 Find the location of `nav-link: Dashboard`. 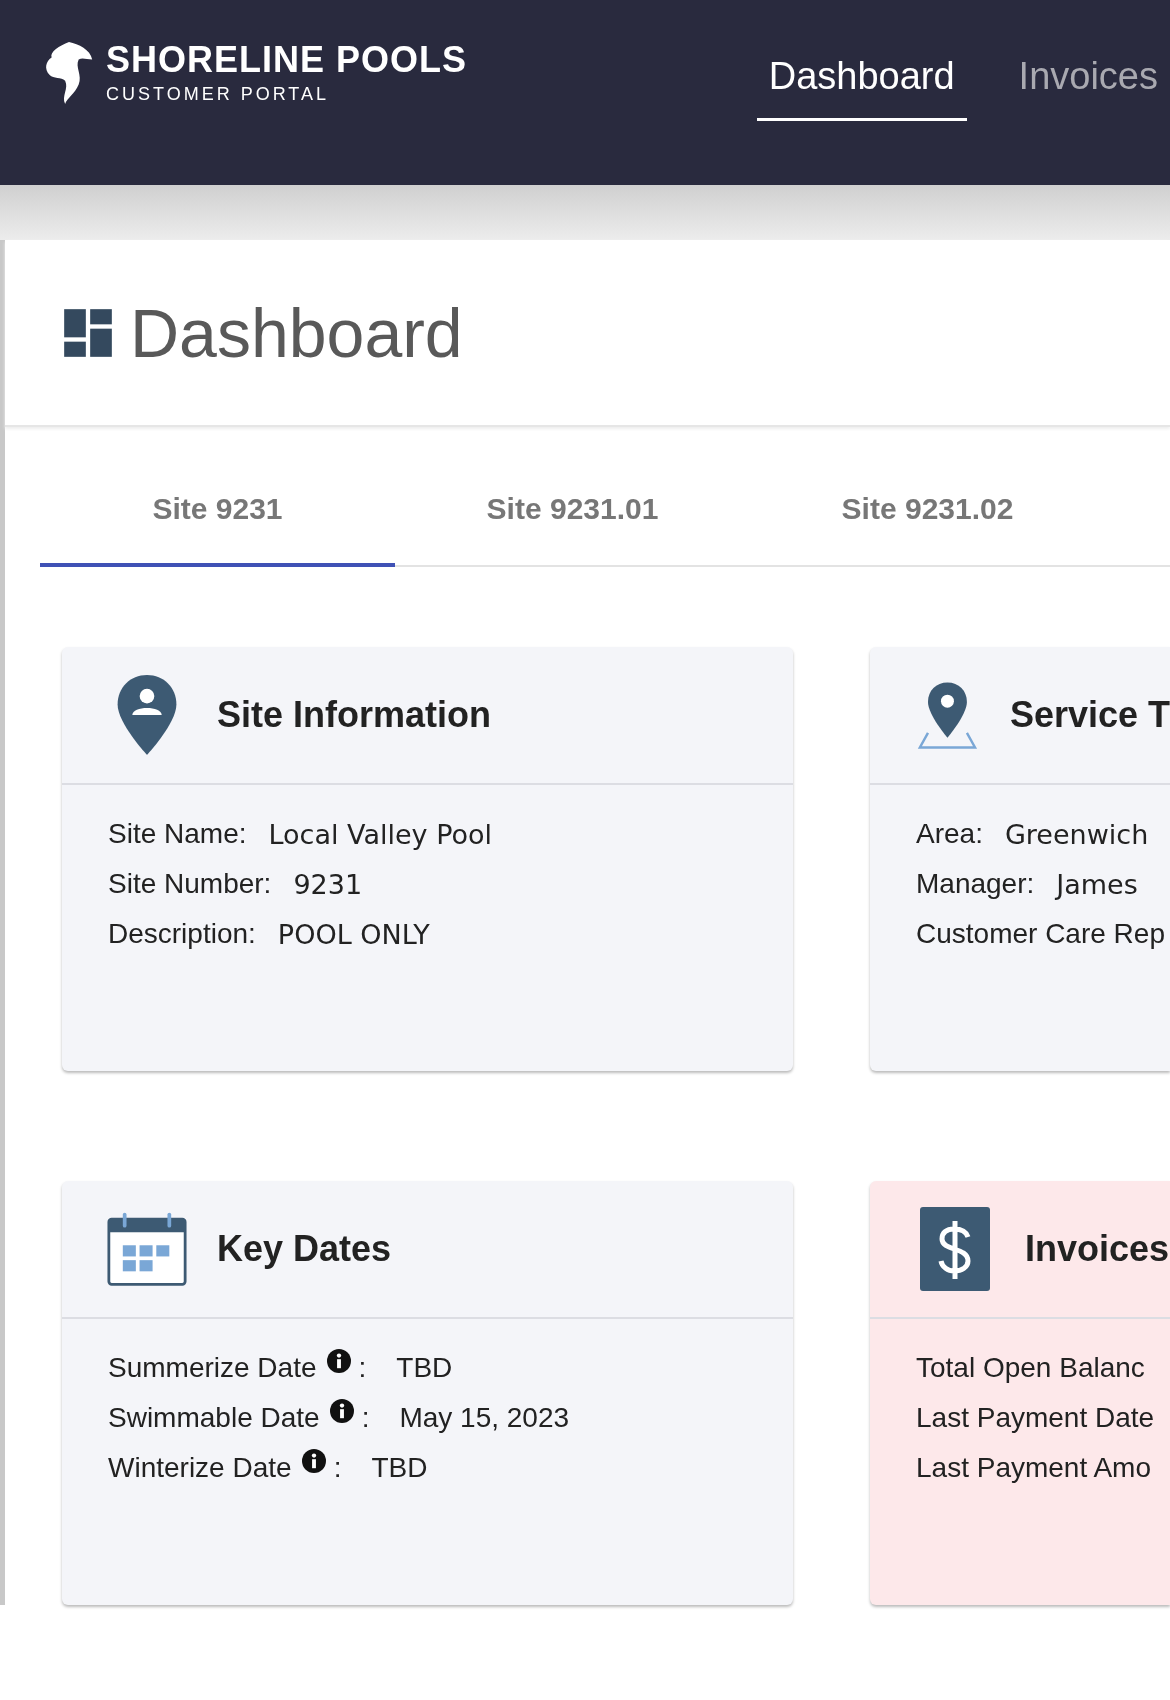

nav-link: Dashboard is located at coordinates (861, 85).